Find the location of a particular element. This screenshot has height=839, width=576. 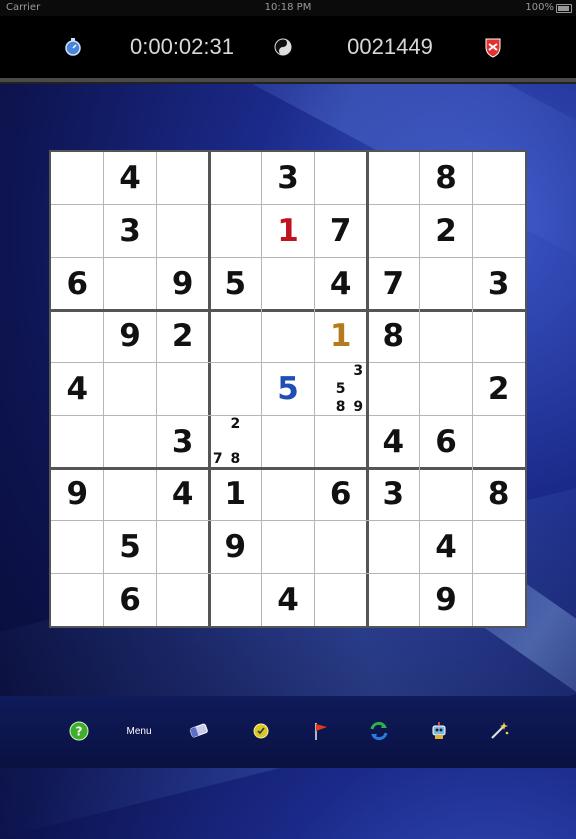

shield-icon is located at coordinates (493, 47).